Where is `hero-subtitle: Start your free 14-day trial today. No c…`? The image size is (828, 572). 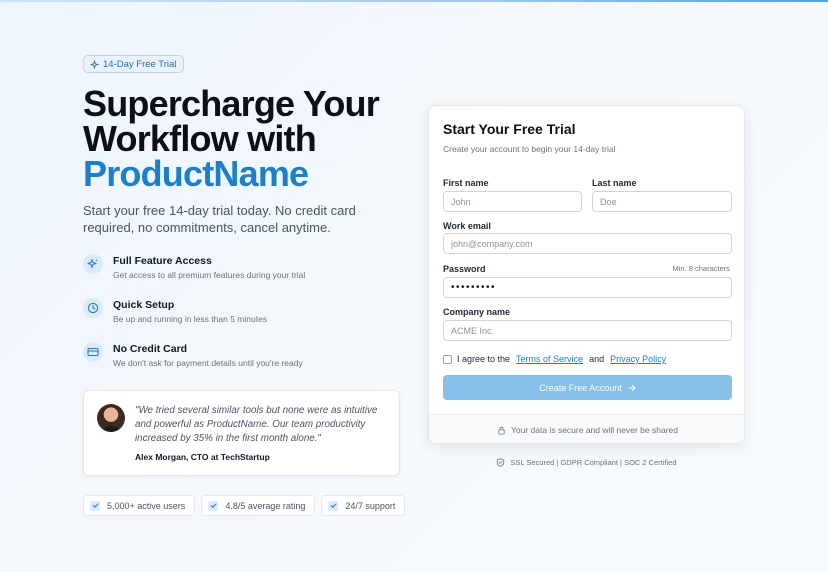 hero-subtitle: Start your free 14-day trial today. No c… is located at coordinates (219, 219).